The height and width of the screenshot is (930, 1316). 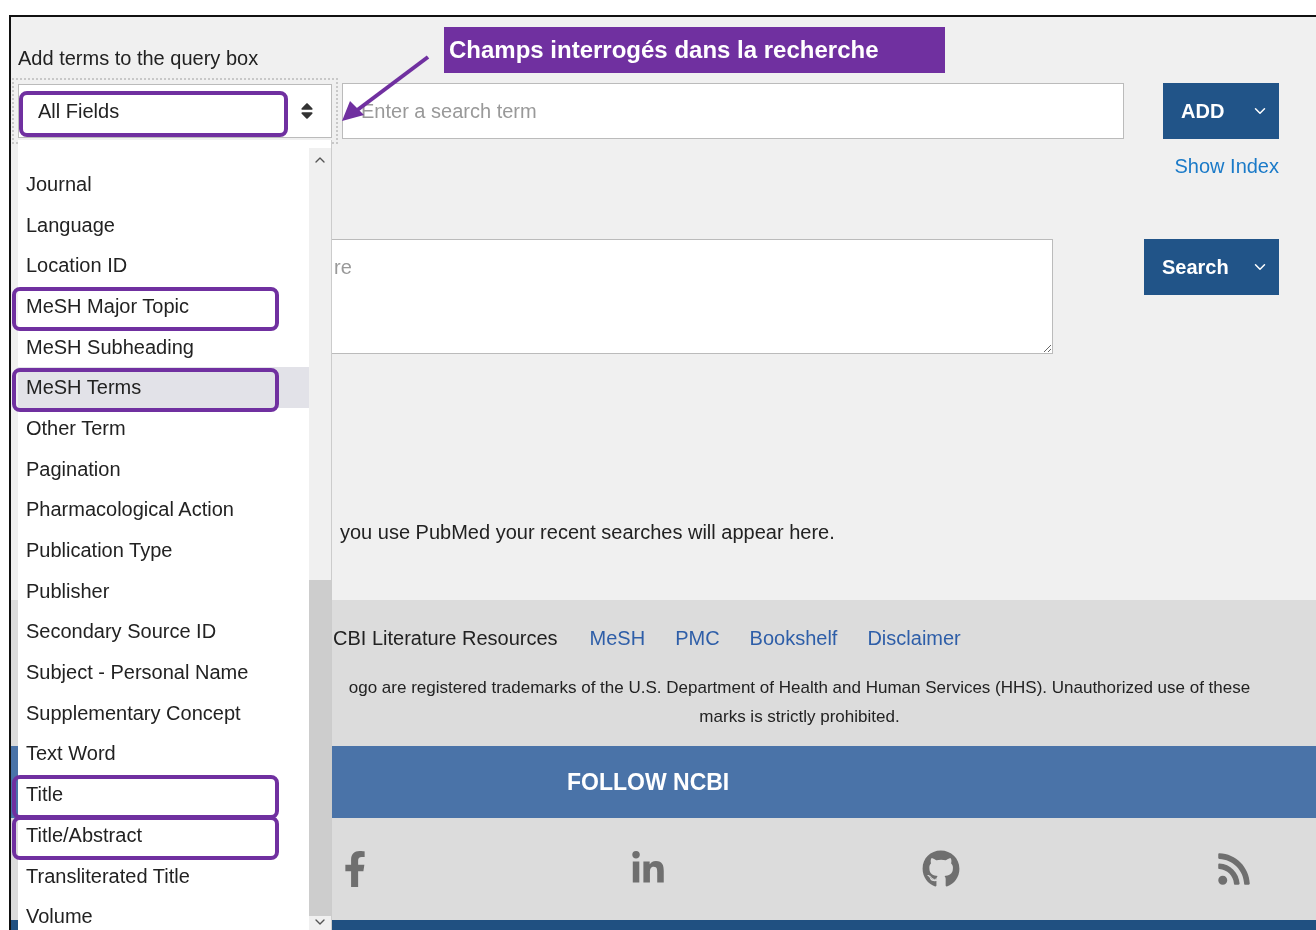 What do you see at coordinates (164, 913) in the screenshot?
I see `field-option: Volume` at bounding box center [164, 913].